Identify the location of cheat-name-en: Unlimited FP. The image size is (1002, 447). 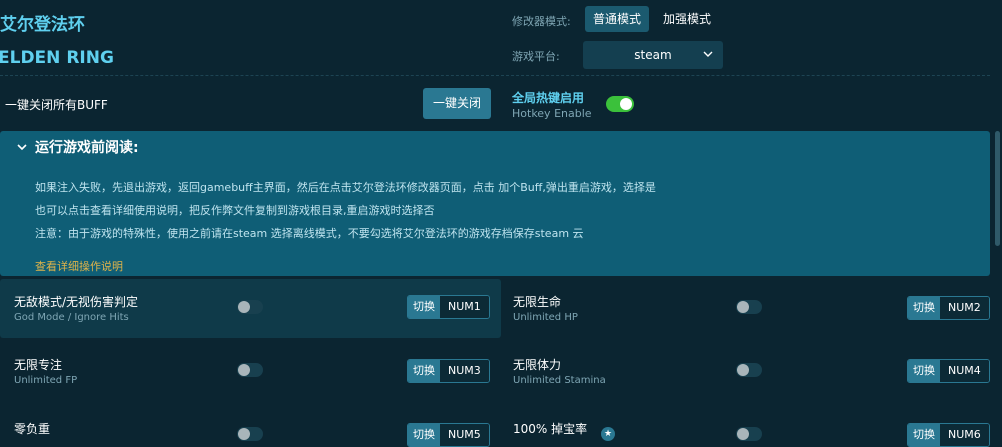
(46, 380).